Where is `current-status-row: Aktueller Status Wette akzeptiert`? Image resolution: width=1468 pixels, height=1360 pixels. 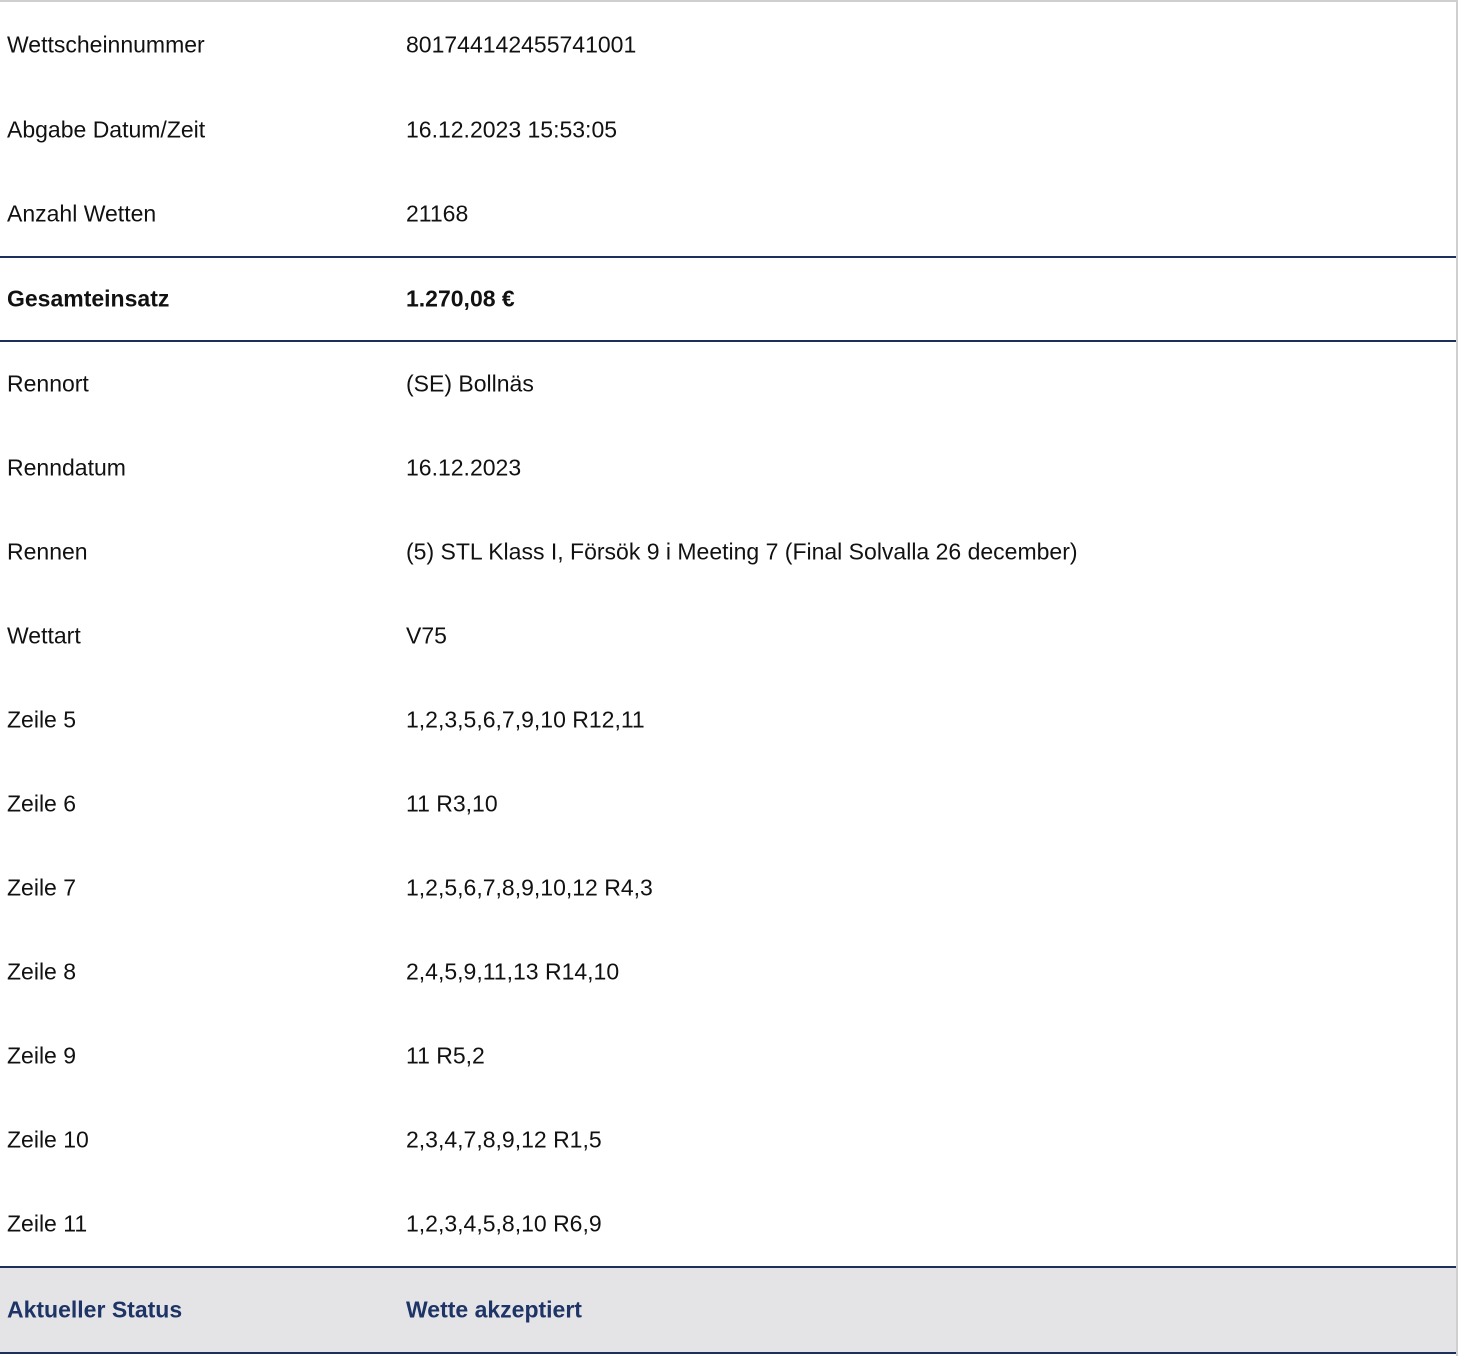 current-status-row: Aktueller Status Wette akzeptiert is located at coordinates (728, 1310).